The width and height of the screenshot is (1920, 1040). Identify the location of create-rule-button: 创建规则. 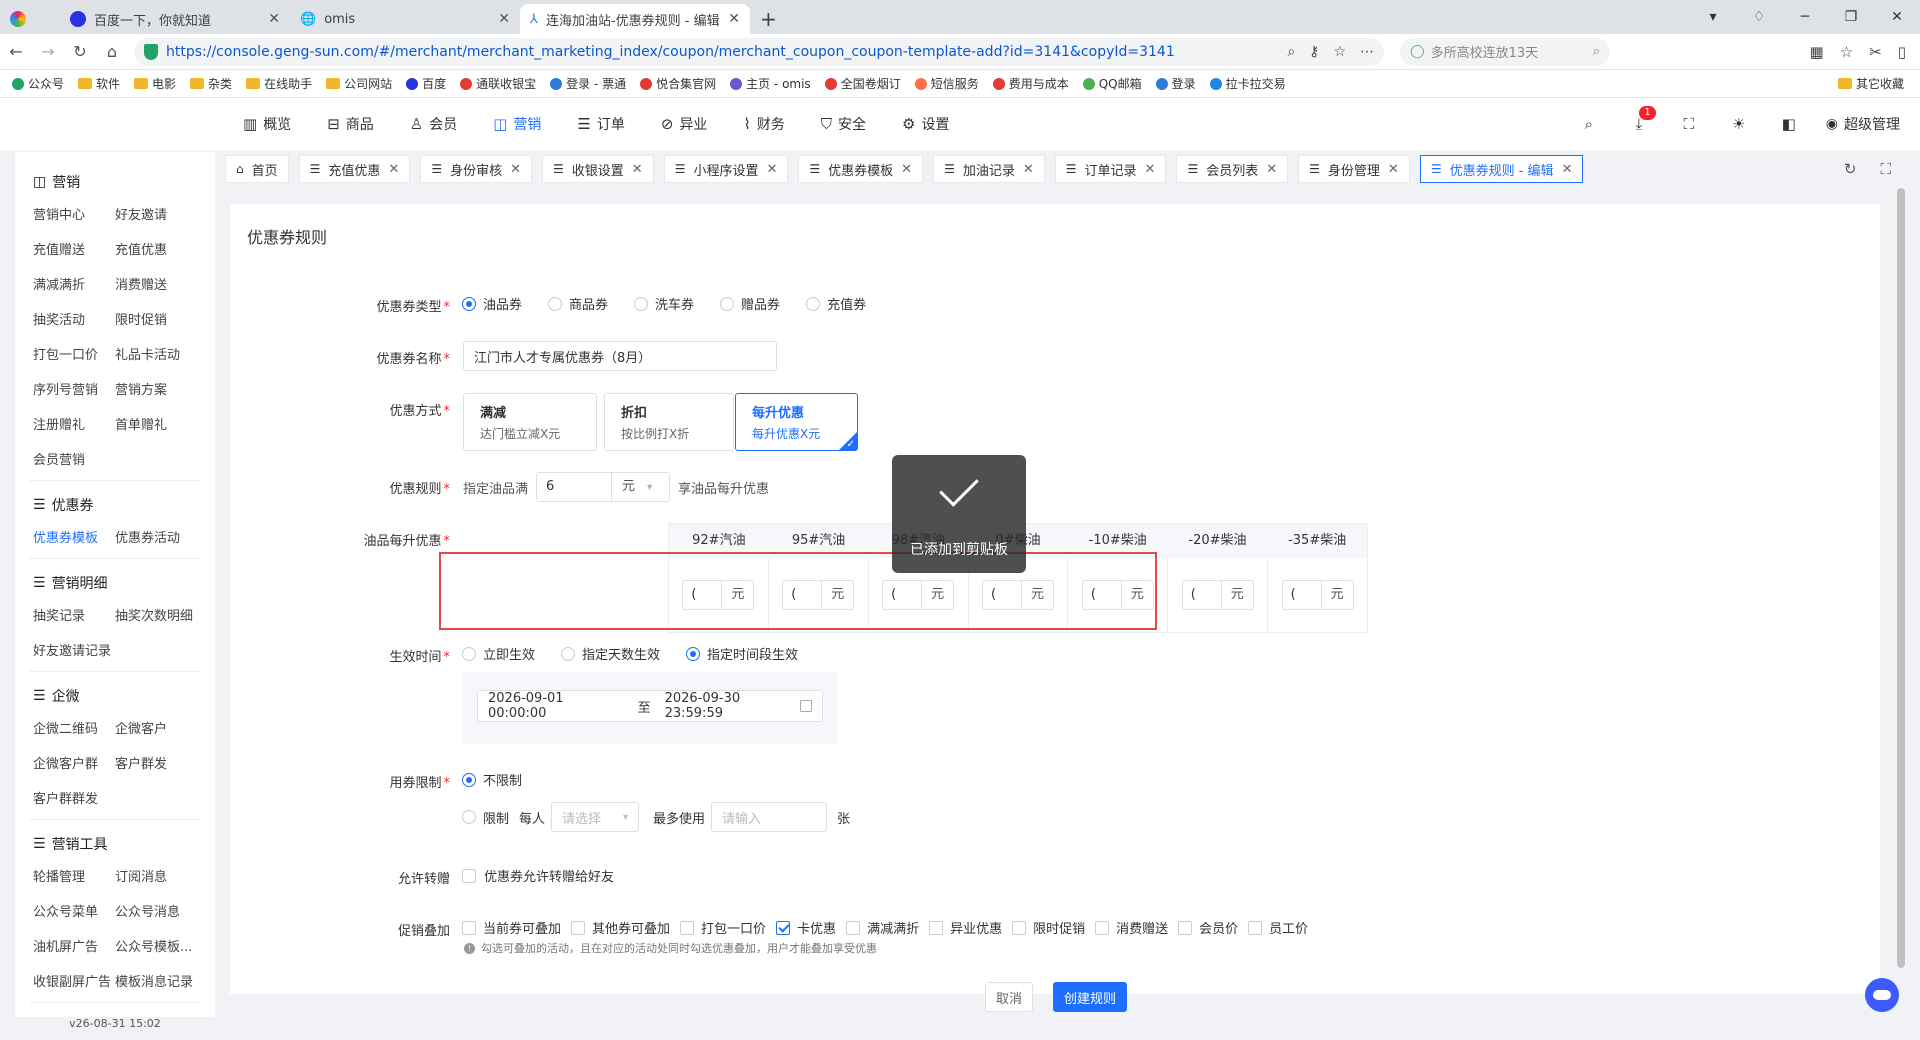
(1090, 997).